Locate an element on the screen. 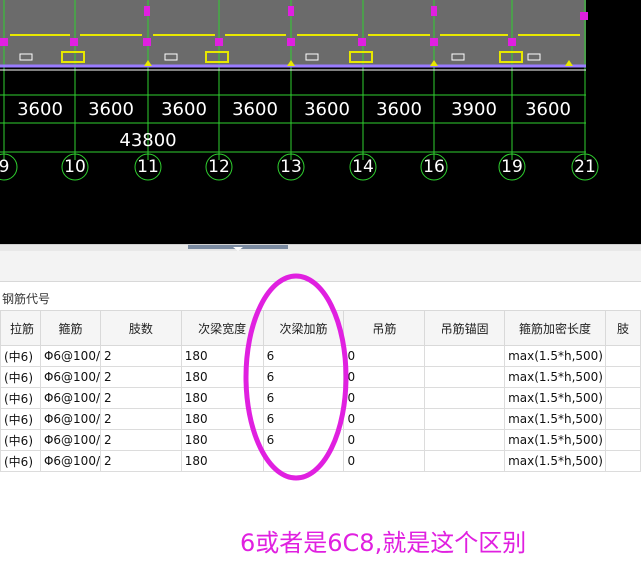 This screenshot has height=586, width=641. axis-label: 11 is located at coordinates (148, 167).